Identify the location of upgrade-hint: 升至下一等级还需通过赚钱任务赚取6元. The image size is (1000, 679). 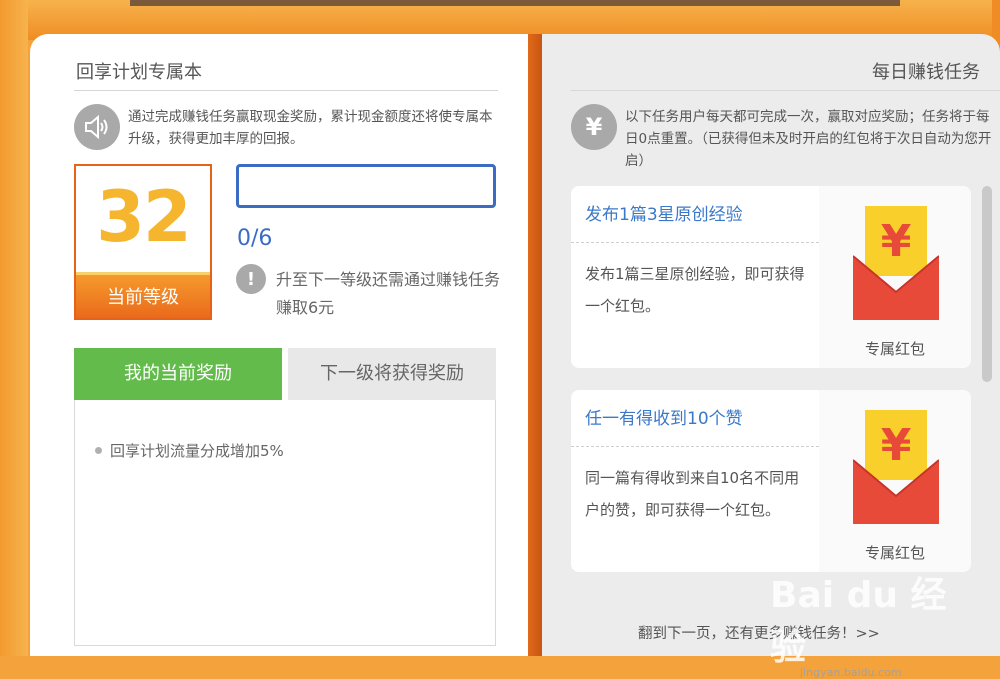
(388, 293).